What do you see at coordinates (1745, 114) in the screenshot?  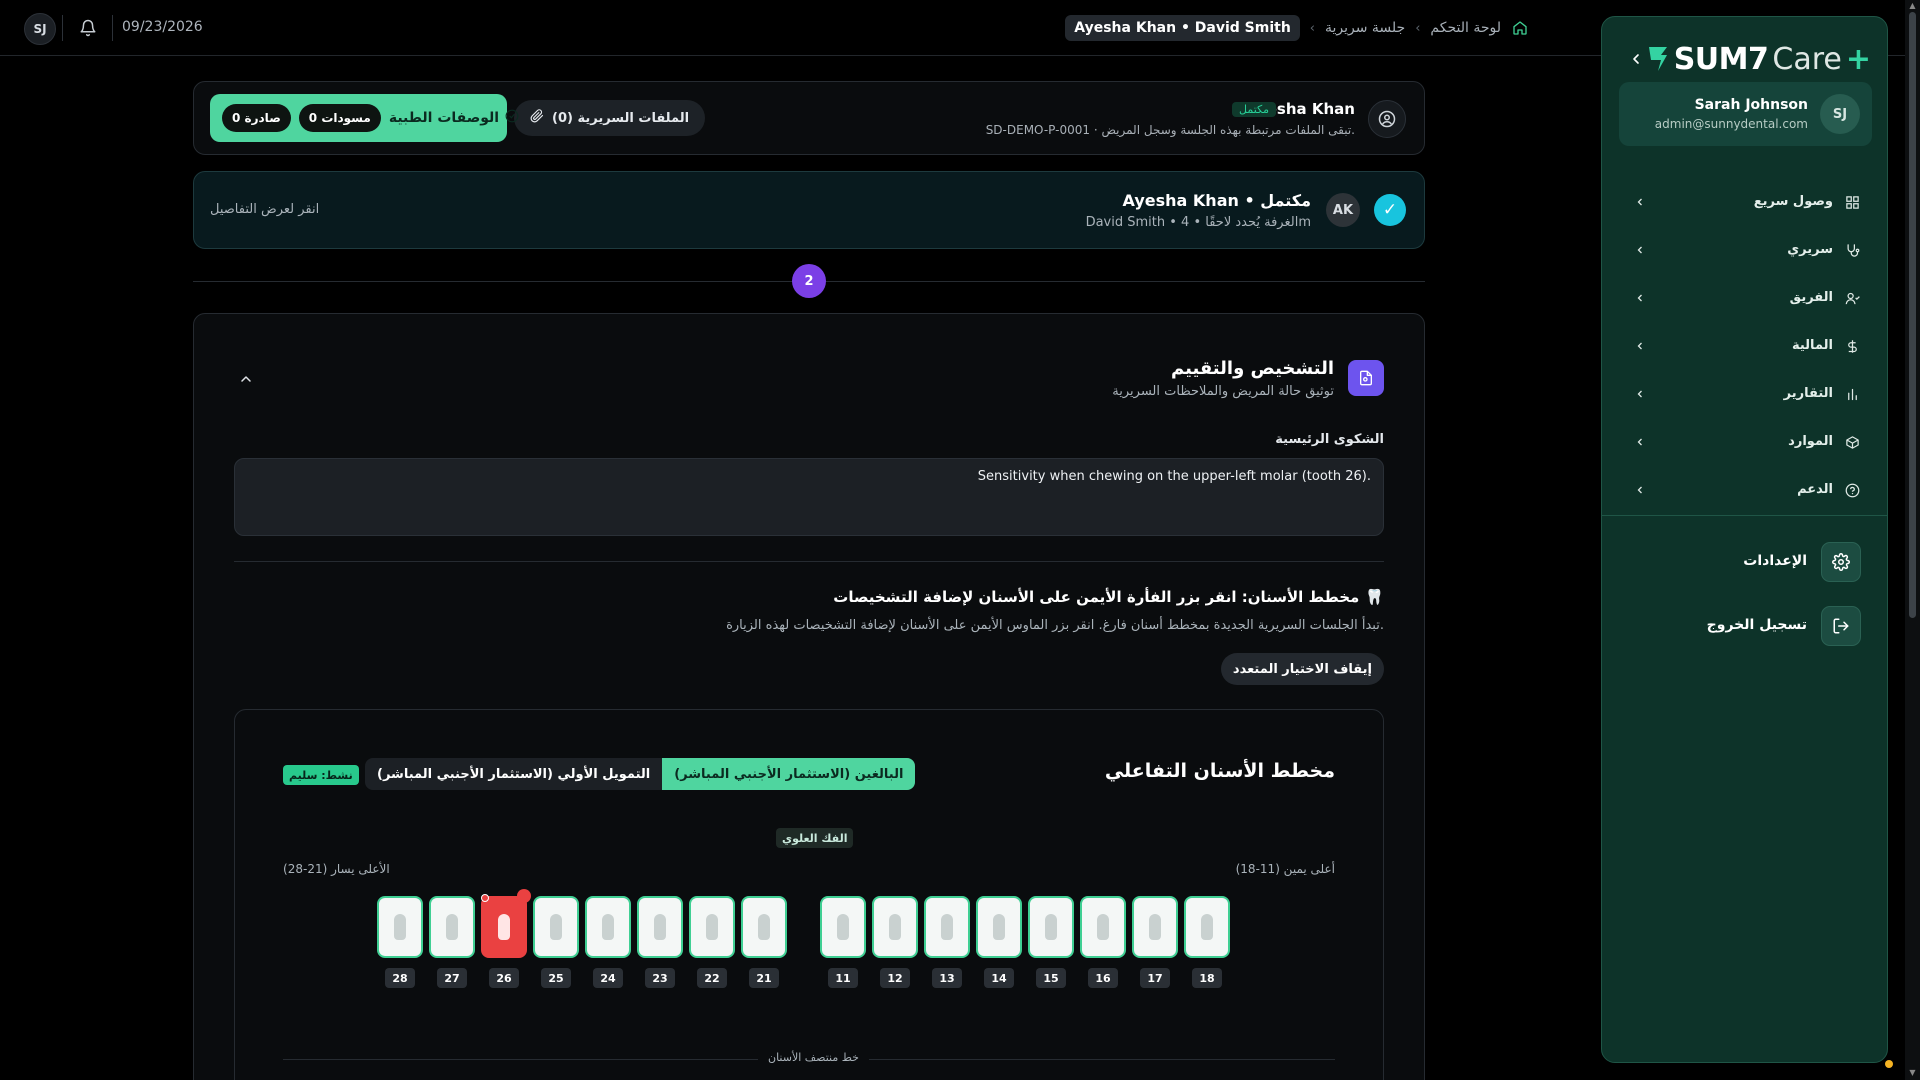 I see `user-card: SJ Sarah Johnson admin@sunnydental.com` at bounding box center [1745, 114].